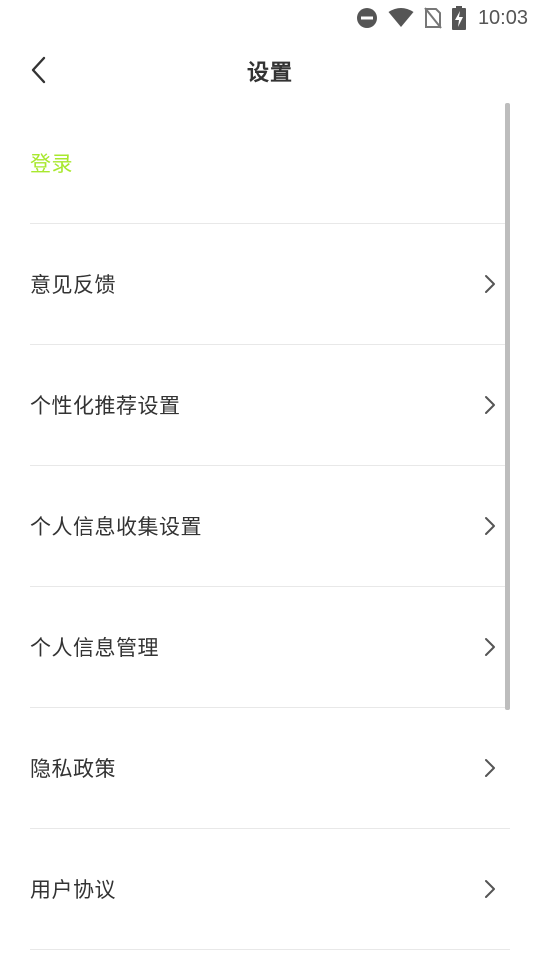  I want to click on login-item: 登录, so click(270, 163).